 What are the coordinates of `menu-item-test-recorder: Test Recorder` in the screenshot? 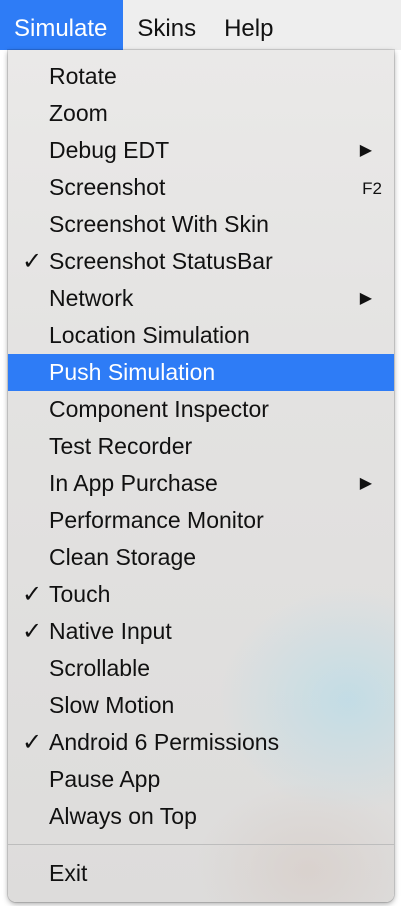 It's located at (201, 446).